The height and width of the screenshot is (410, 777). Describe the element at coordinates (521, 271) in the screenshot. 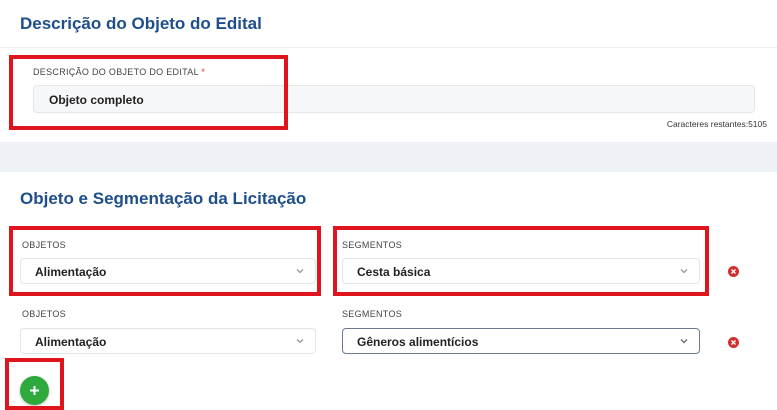

I see `segments-select-row1: Cesta básica` at that location.